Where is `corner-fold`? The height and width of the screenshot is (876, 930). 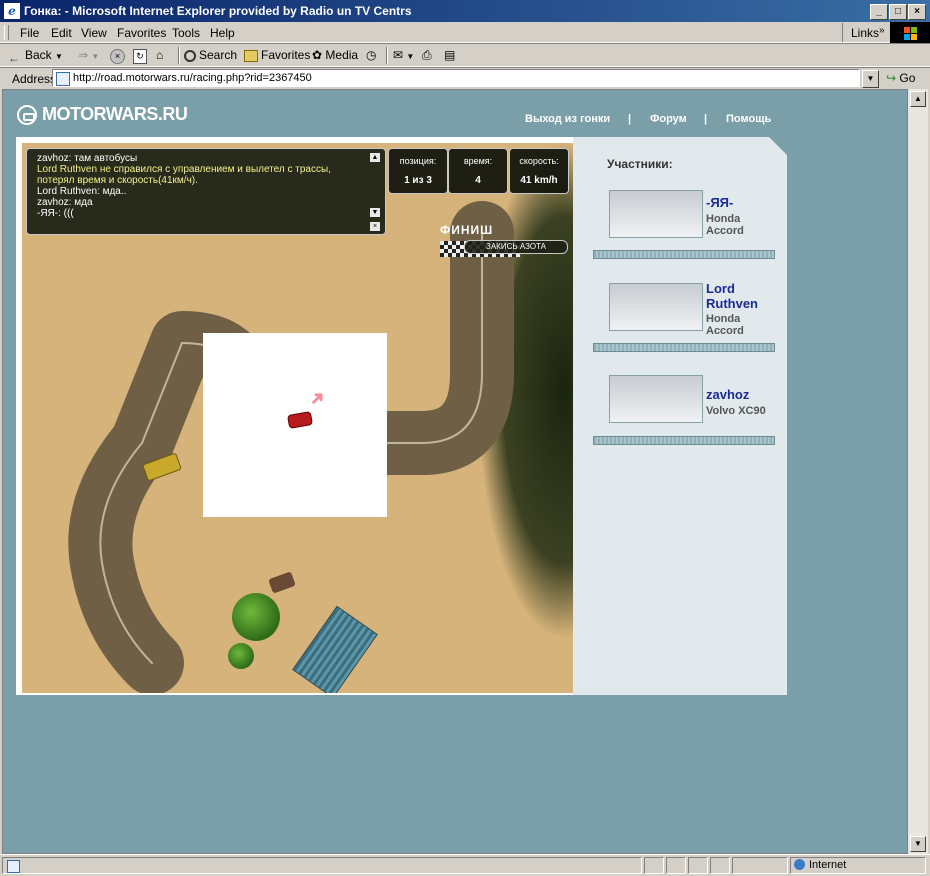 corner-fold is located at coordinates (778, 146).